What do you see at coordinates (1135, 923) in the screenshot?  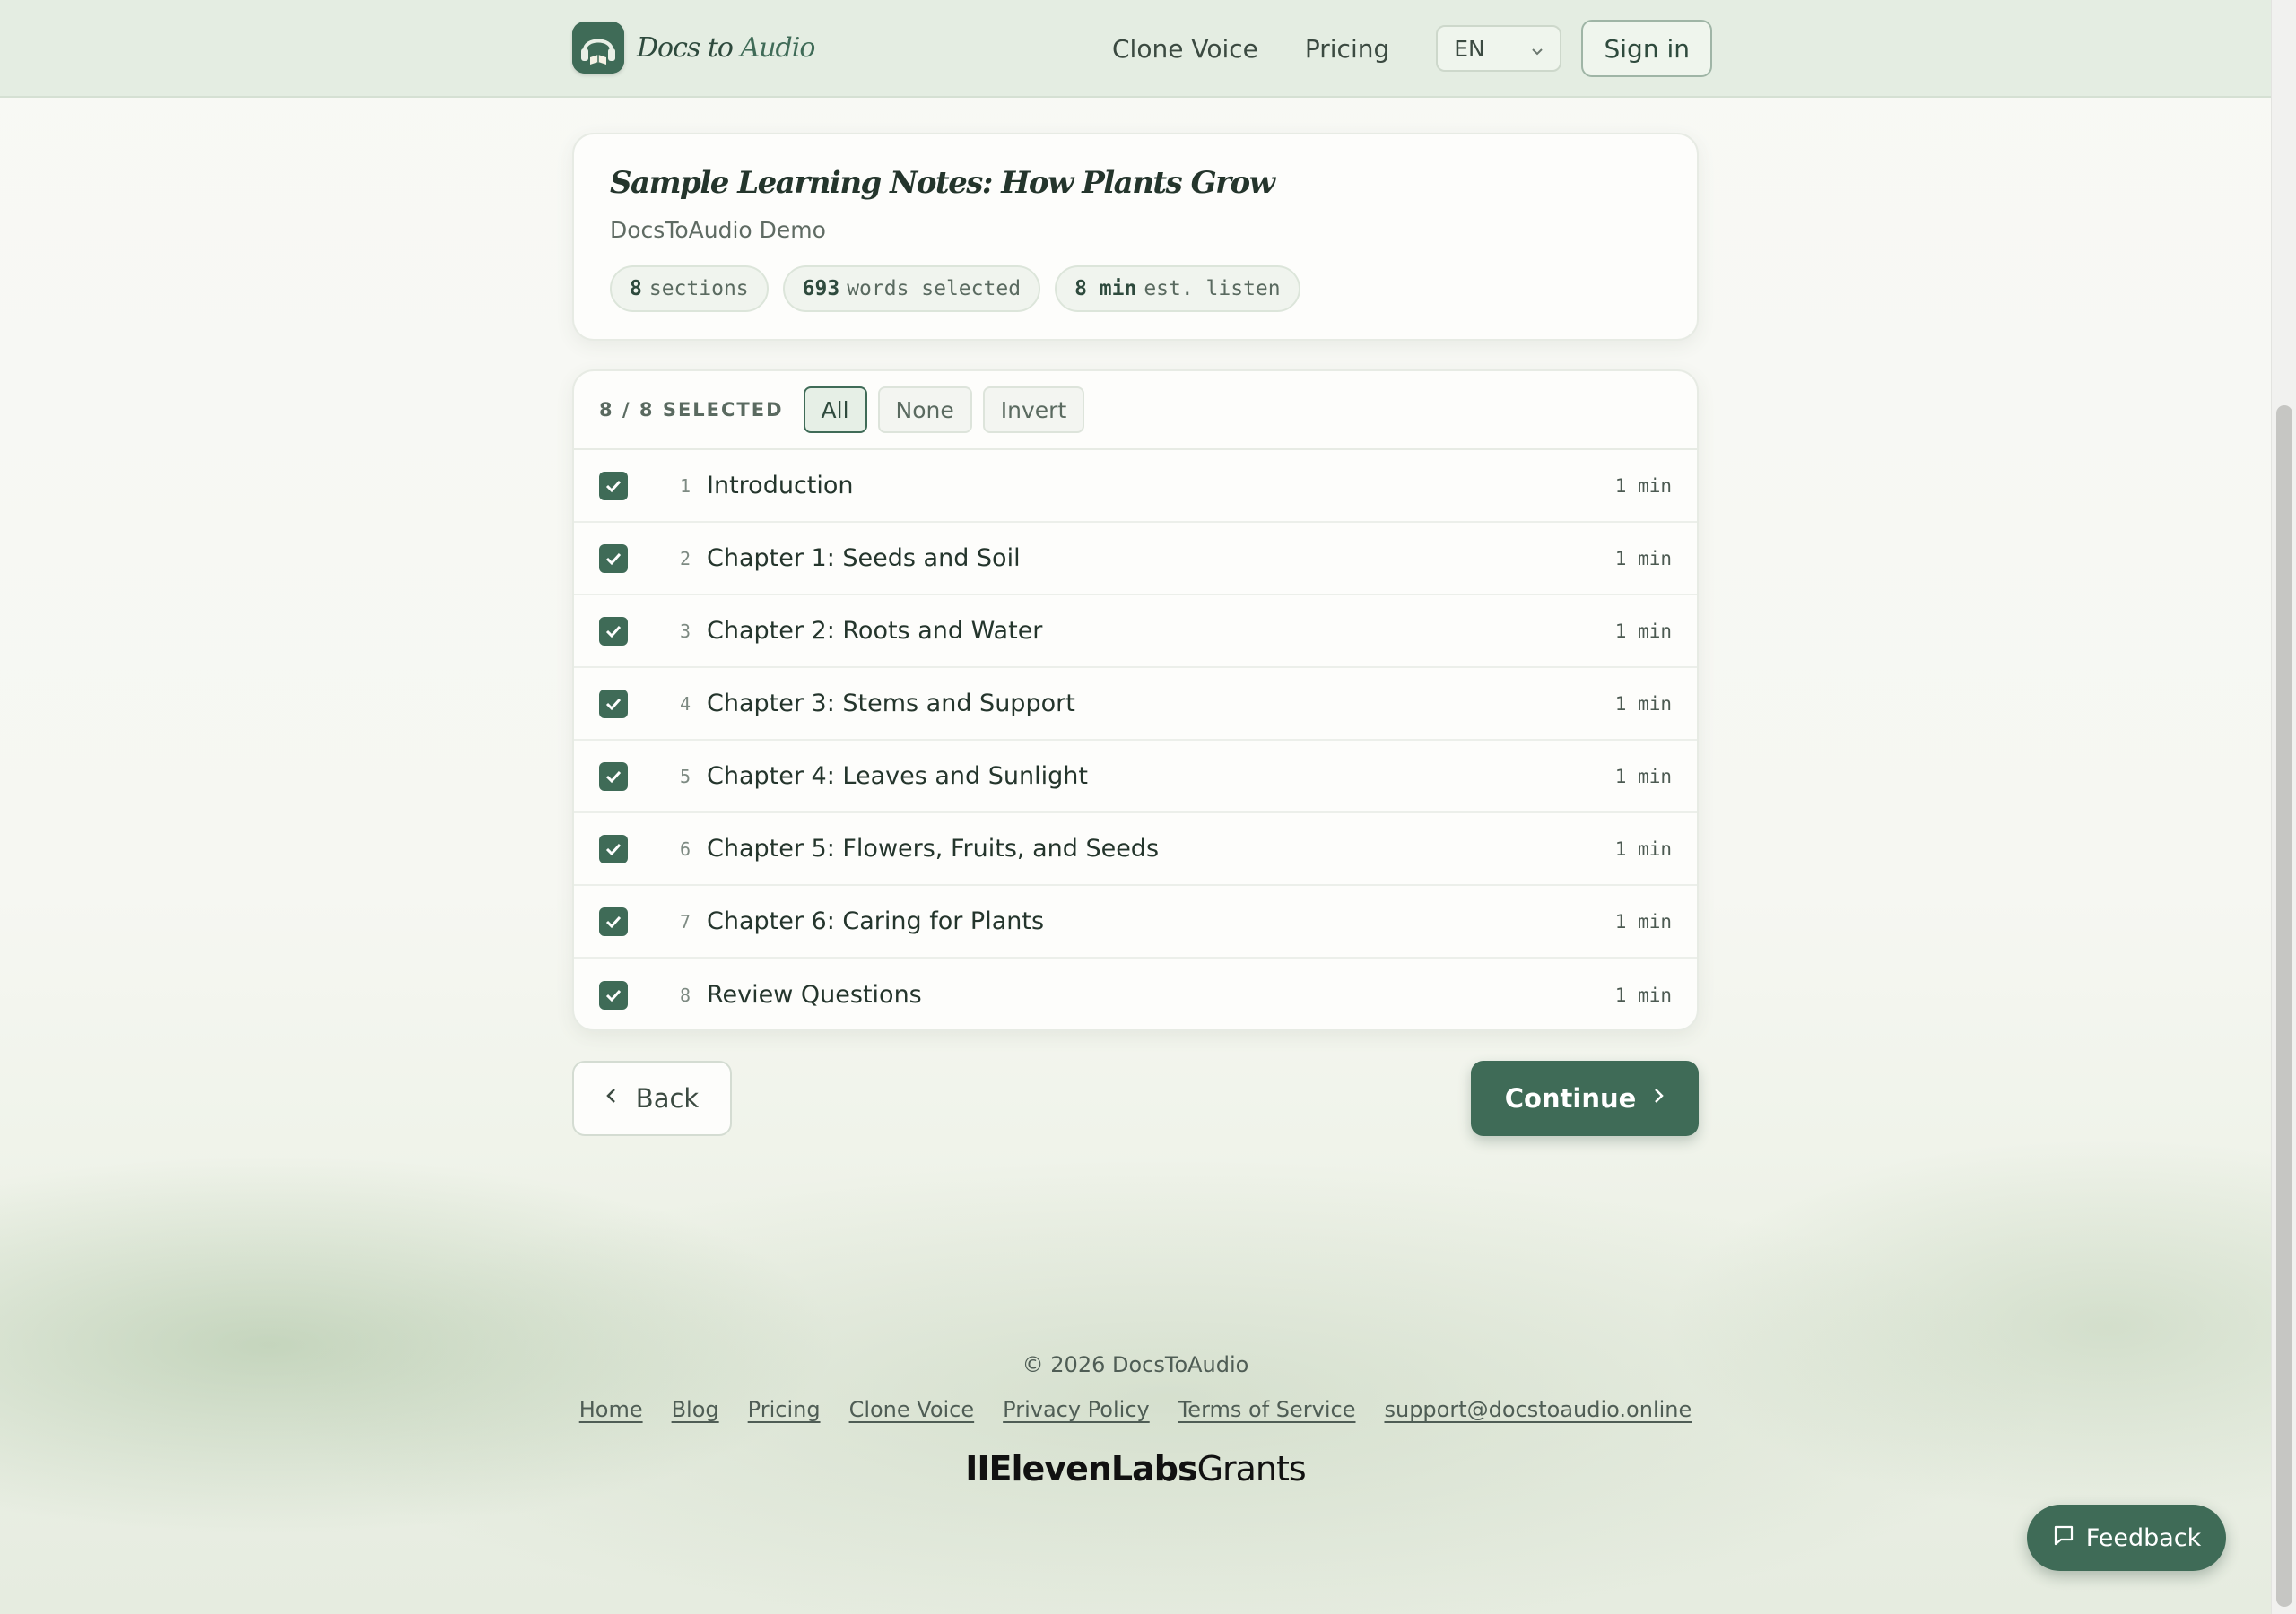 I see `section-row: 7 Chapter 6: Caring for Plants 1 min` at bounding box center [1135, 923].